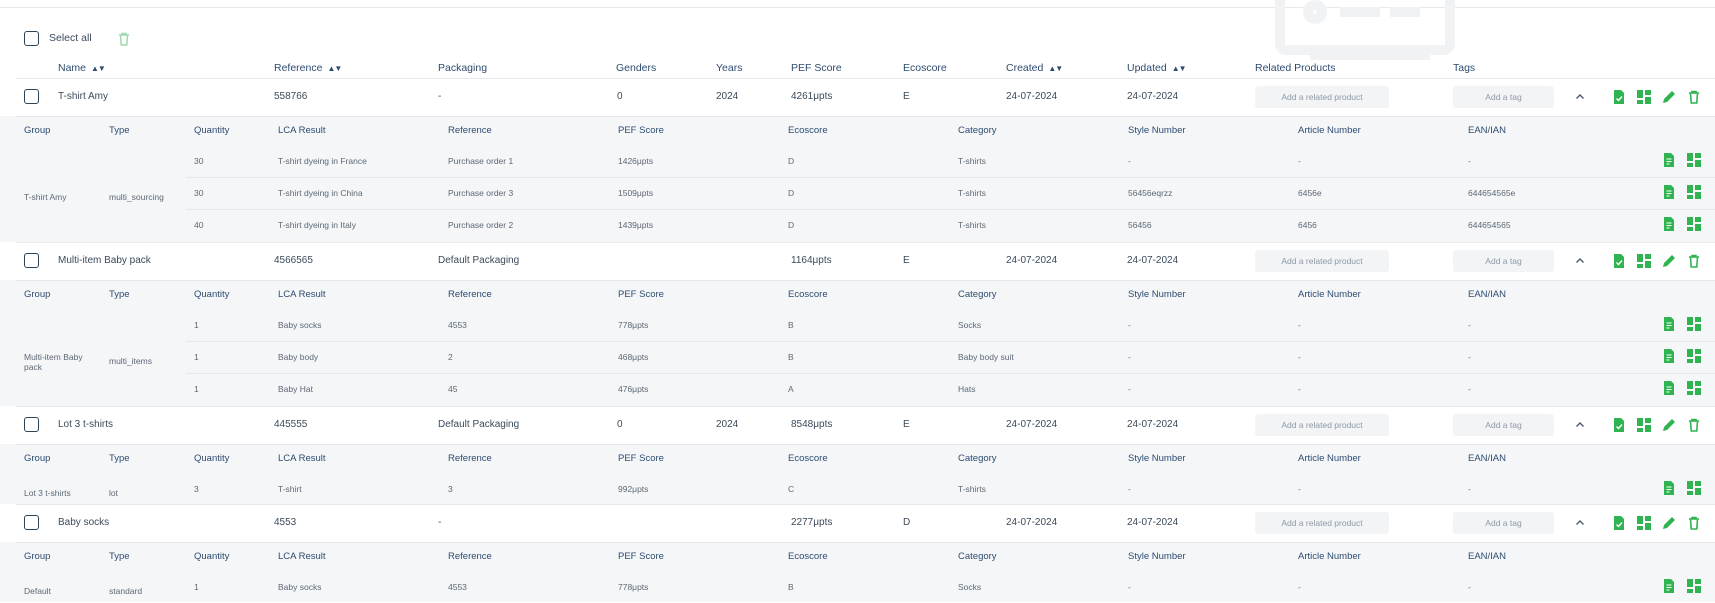 Image resolution: width=1715 pixels, height=603 pixels. Describe the element at coordinates (857, 7) in the screenshot. I see `top-divider` at that location.